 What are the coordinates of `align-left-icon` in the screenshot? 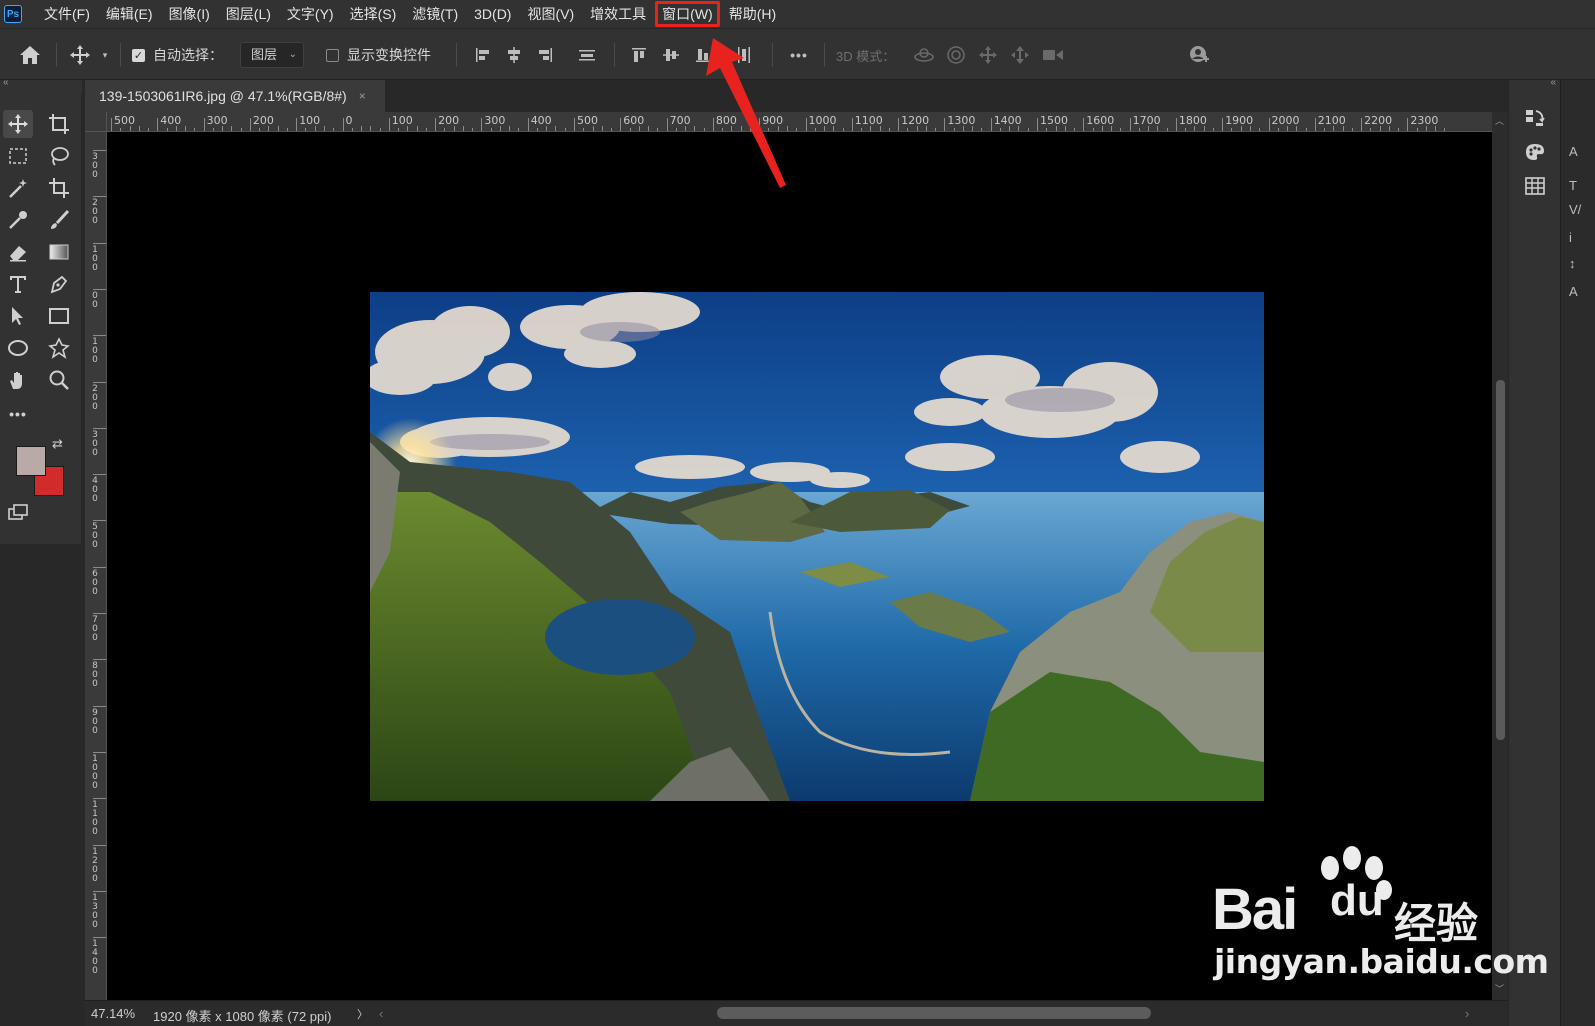 It's located at (483, 55).